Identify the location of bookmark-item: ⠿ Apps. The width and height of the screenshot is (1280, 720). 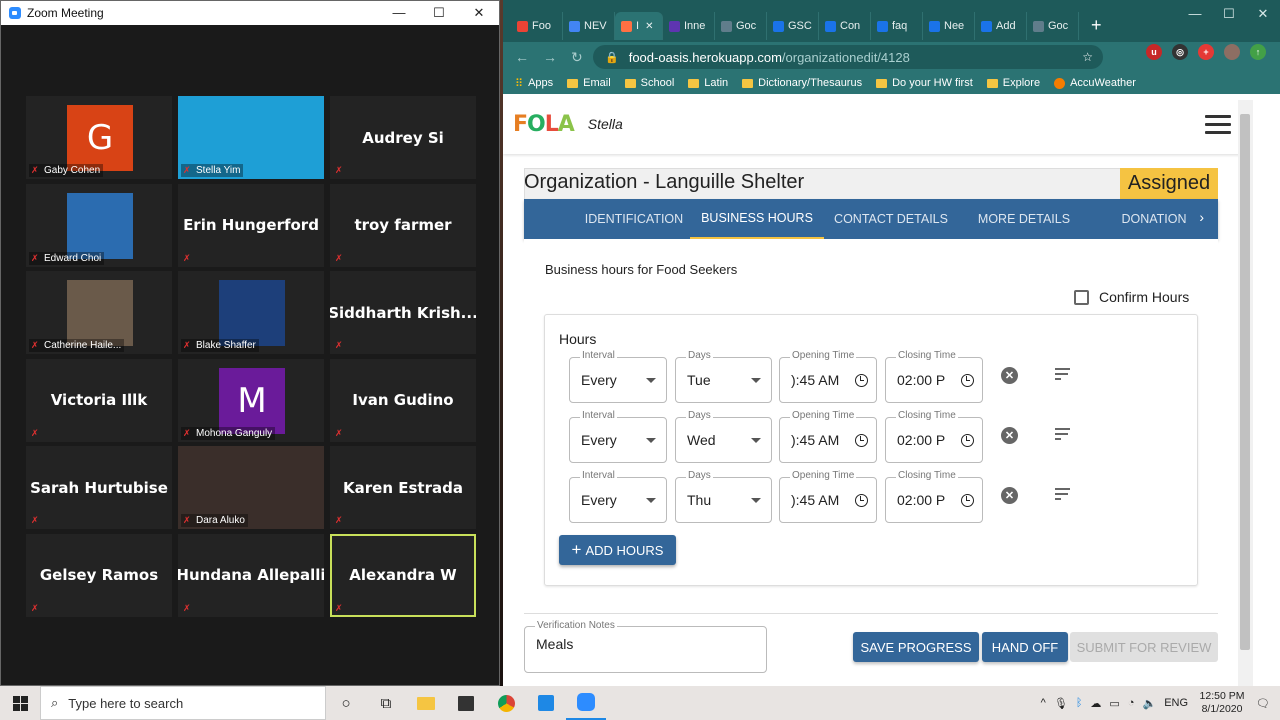
(534, 83).